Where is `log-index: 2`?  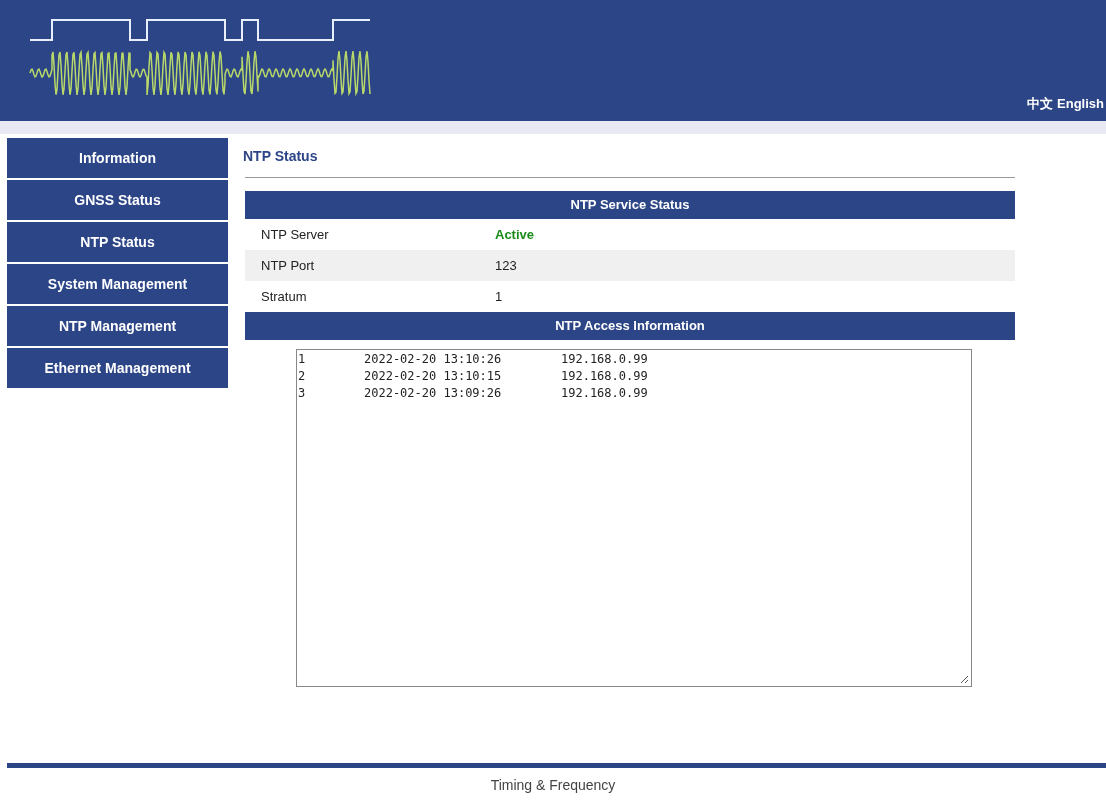 log-index: 2 is located at coordinates (302, 376).